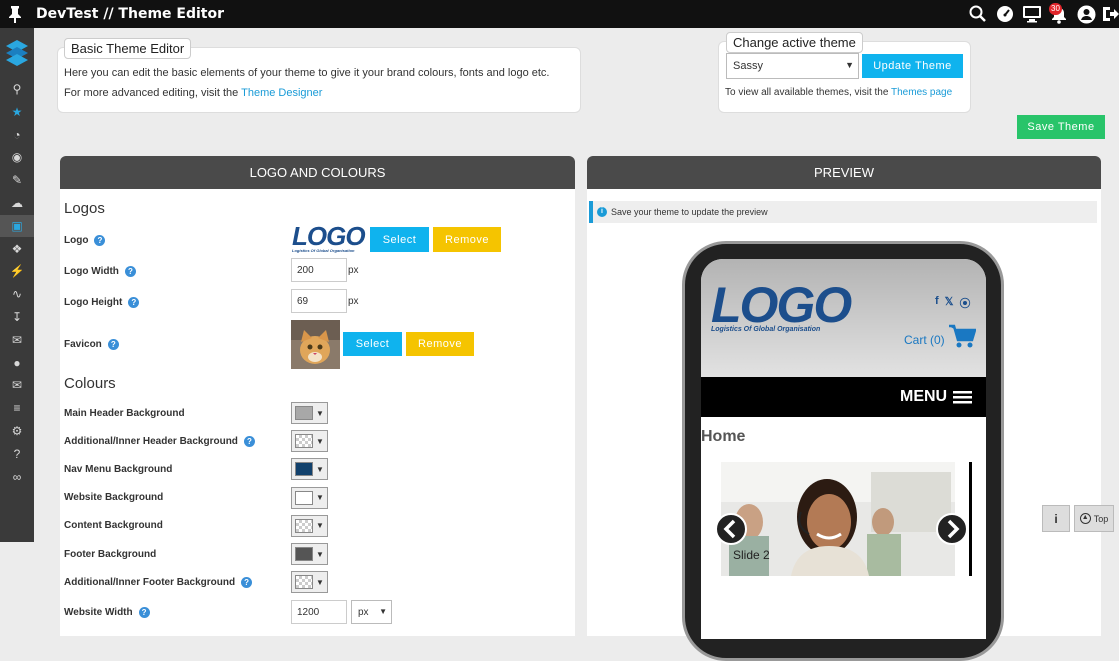 Image resolution: width=1119 pixels, height=661 pixels. Describe the element at coordinates (937, 303) in the screenshot. I see `facebook-icon: f` at that location.